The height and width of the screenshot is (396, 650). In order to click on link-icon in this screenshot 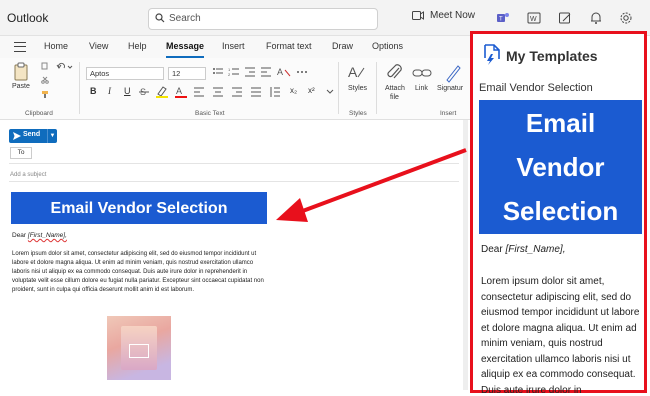, I will do `click(422, 73)`.